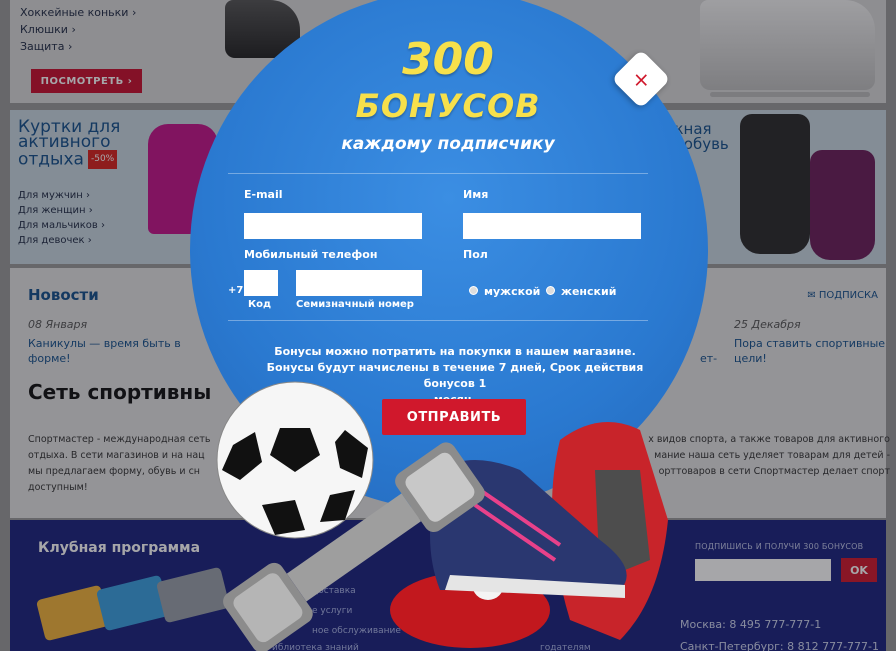 The image size is (896, 651). What do you see at coordinates (476, 194) in the screenshot?
I see `name-label: Имя` at bounding box center [476, 194].